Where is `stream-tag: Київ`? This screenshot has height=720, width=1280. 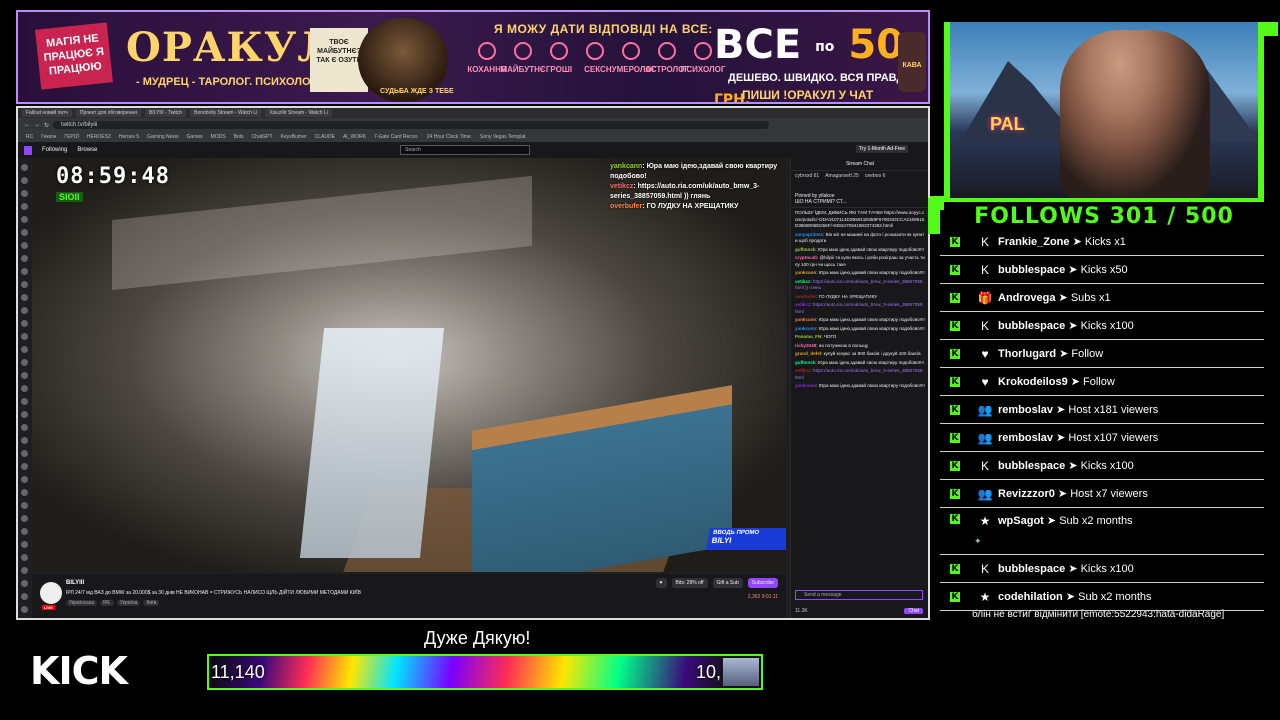
stream-tag: Київ is located at coordinates (151, 603).